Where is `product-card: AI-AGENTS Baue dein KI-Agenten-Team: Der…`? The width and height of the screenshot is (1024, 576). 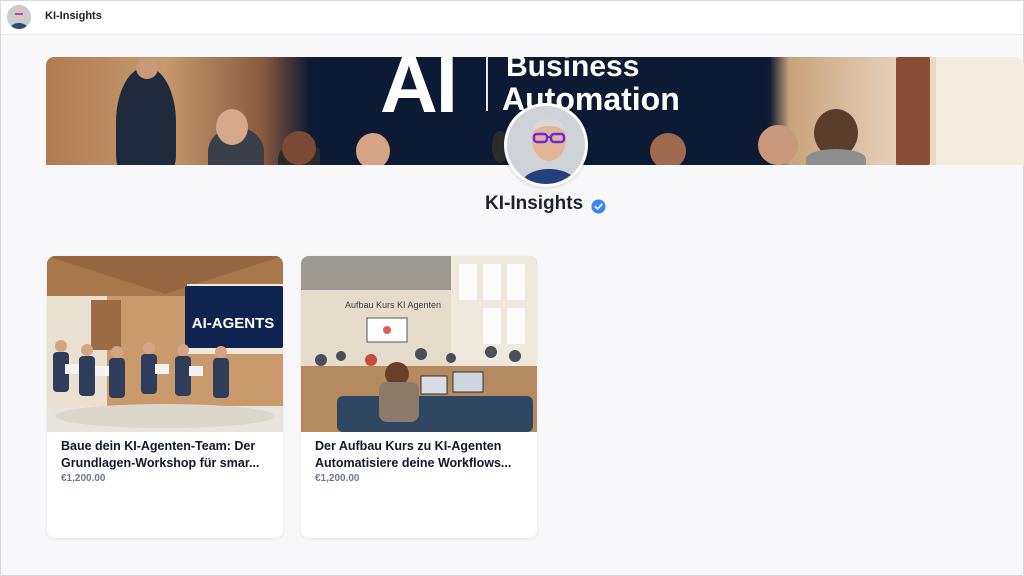
product-card: AI-AGENTS Baue dein KI-Agenten-Team: Der… is located at coordinates (165, 397).